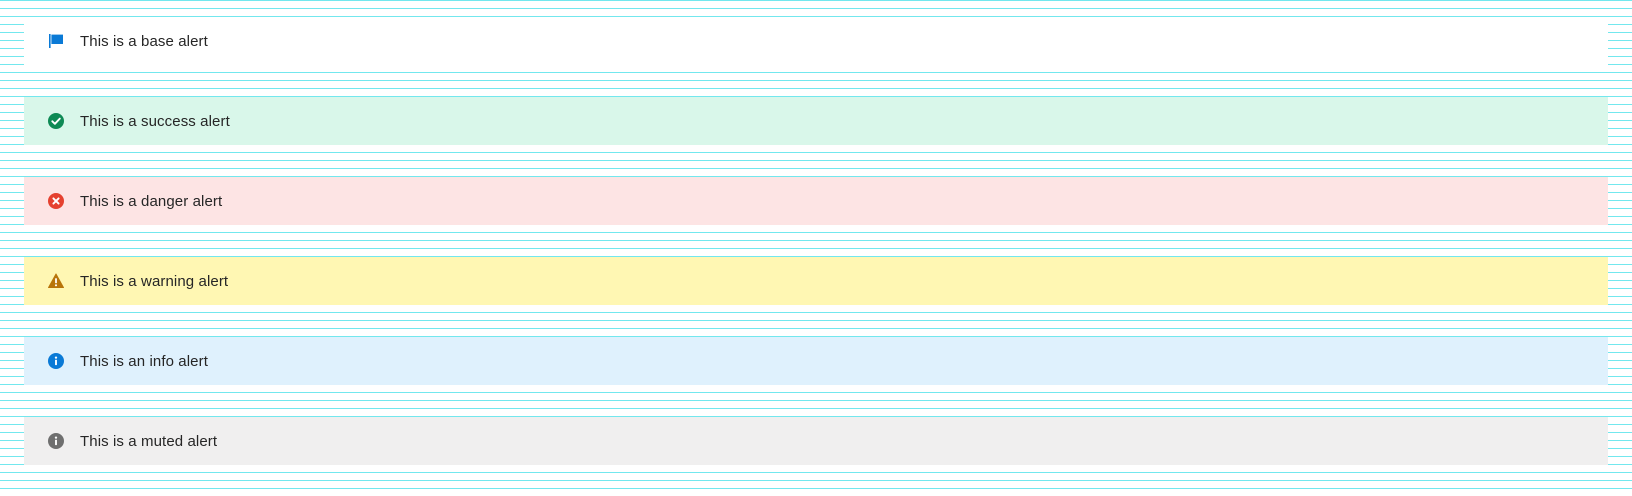 The image size is (1632, 496). I want to click on alert-danger-text: This is a danger alert, so click(151, 201).